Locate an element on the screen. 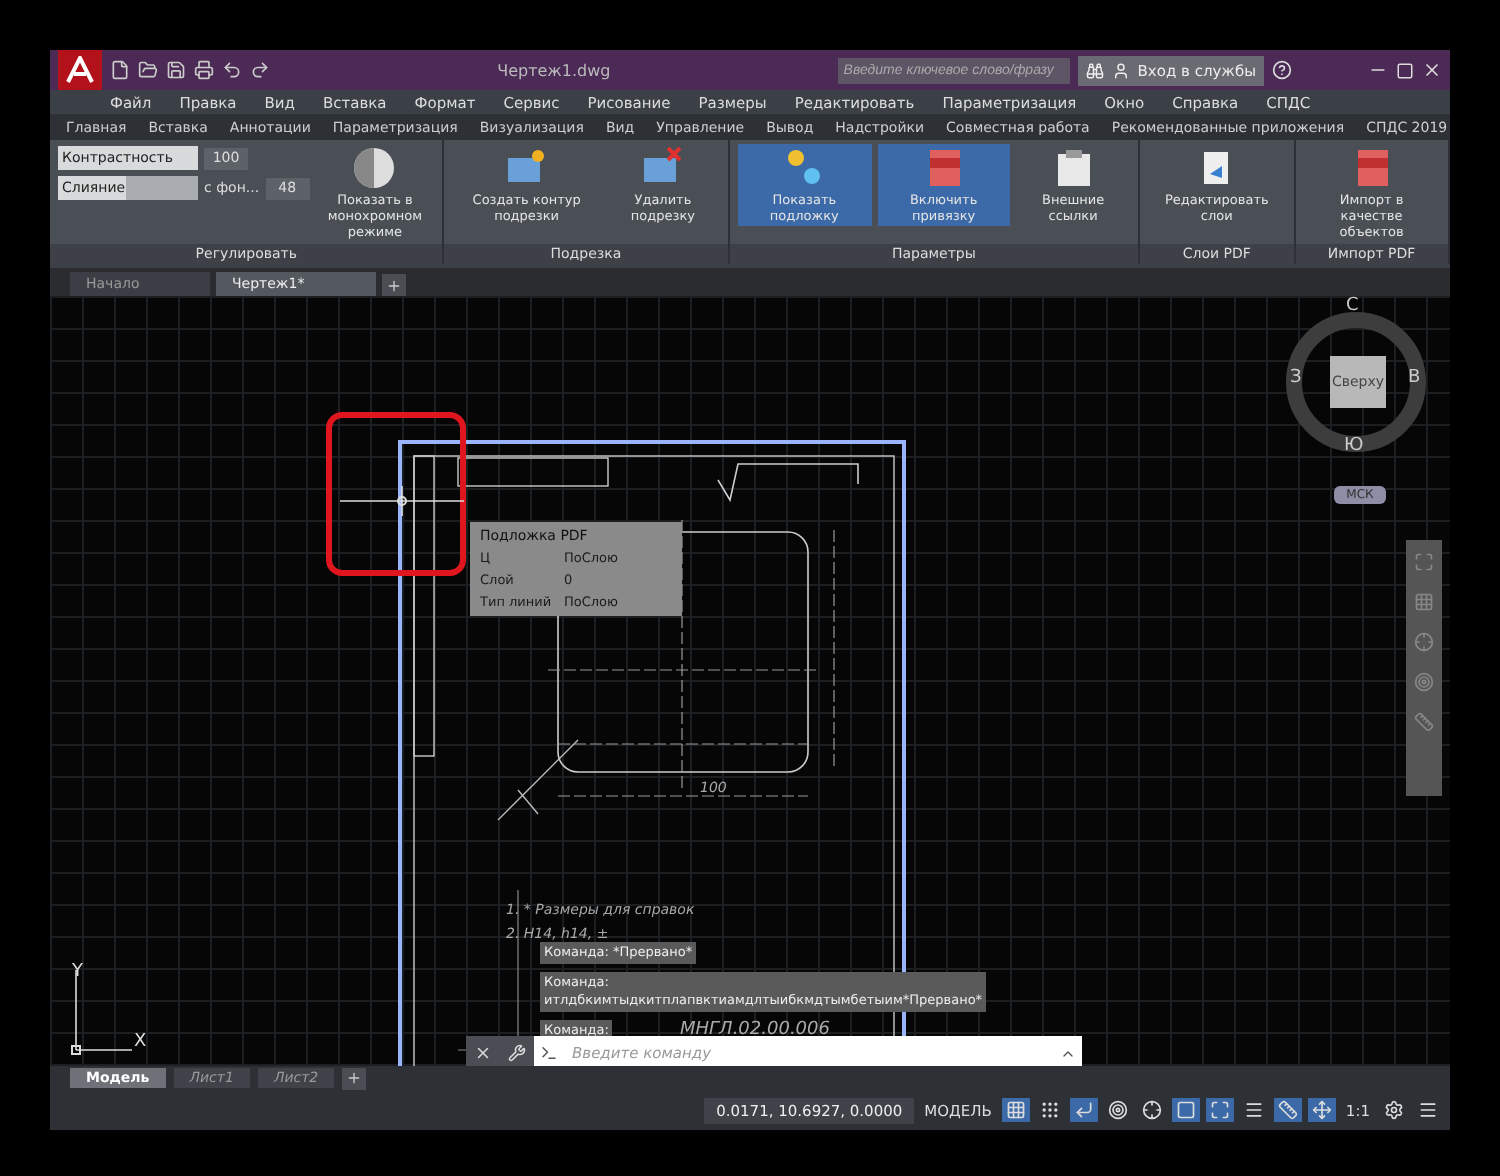 The width and height of the screenshot is (1500, 1176). help-icon is located at coordinates (1282, 70).